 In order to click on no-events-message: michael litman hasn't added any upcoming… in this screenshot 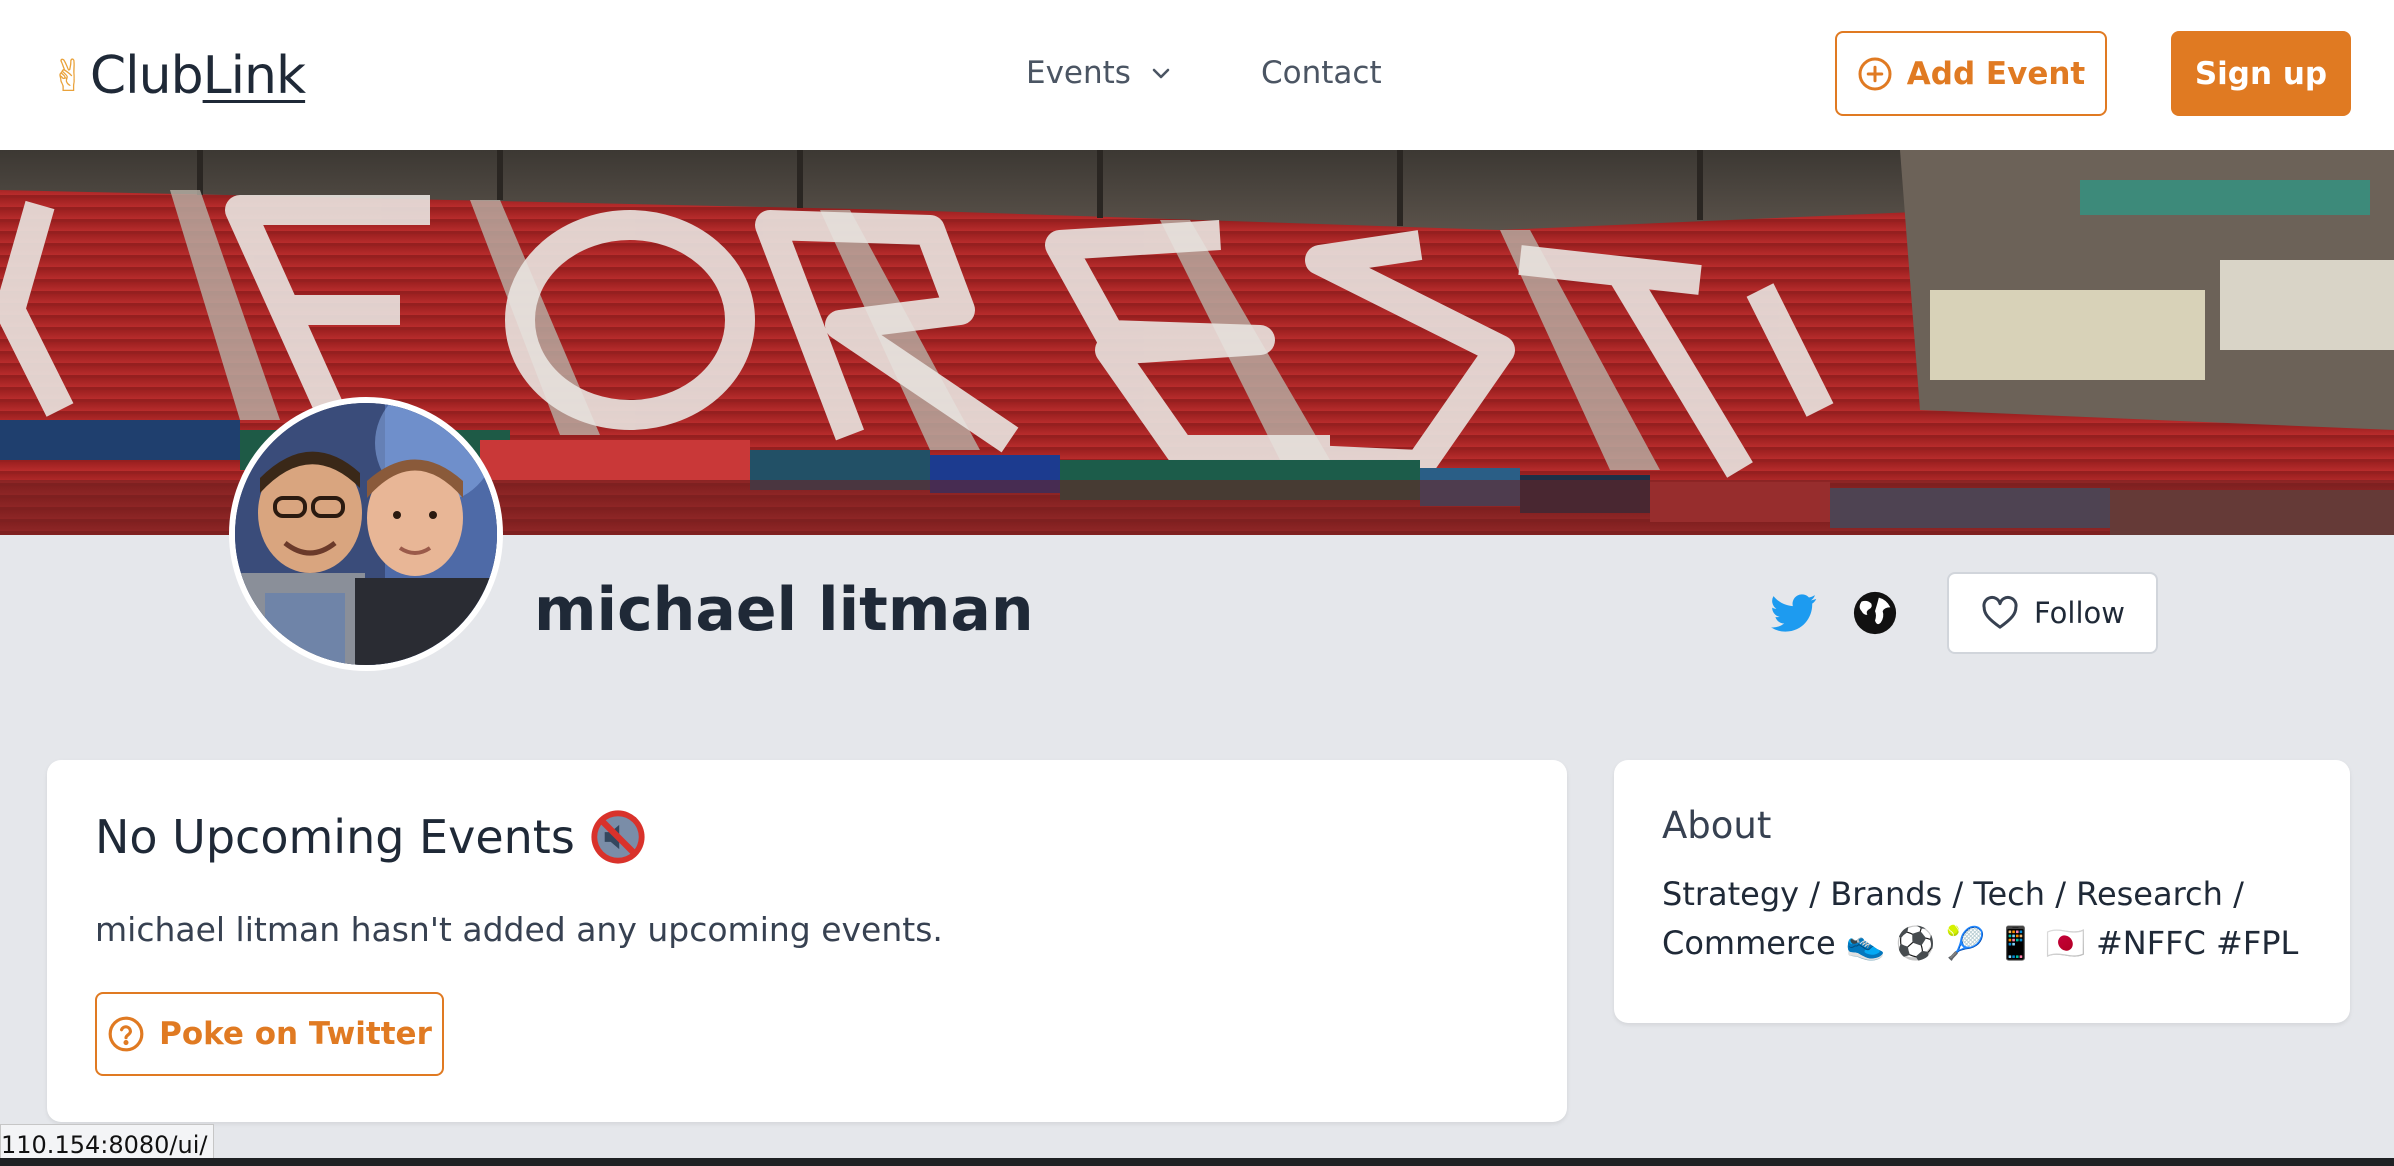, I will do `click(519, 929)`.